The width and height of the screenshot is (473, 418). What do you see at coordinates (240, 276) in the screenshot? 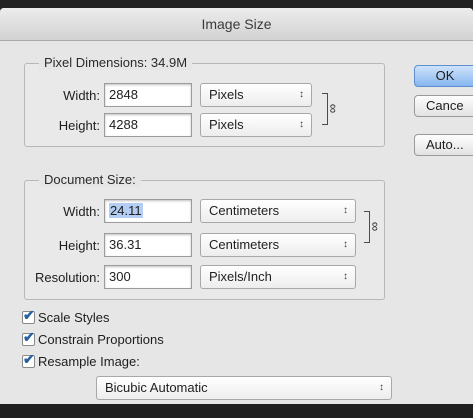
I see `resolution-unit-value: Pixels/Inch` at bounding box center [240, 276].